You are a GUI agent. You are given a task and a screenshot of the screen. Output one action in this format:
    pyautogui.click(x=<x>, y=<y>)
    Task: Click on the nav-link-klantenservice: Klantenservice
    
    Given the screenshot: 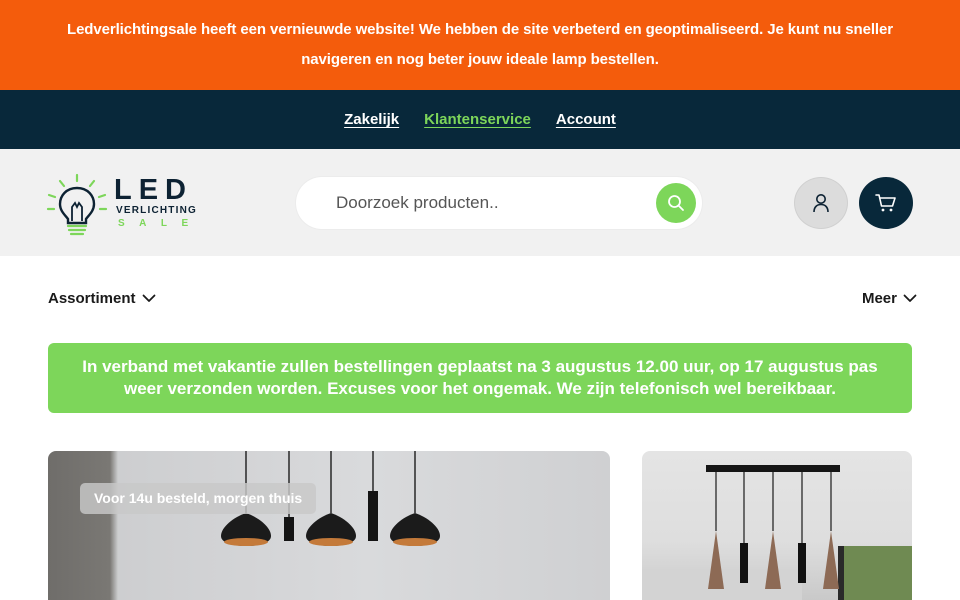 What is the action you would take?
    pyautogui.click(x=477, y=119)
    